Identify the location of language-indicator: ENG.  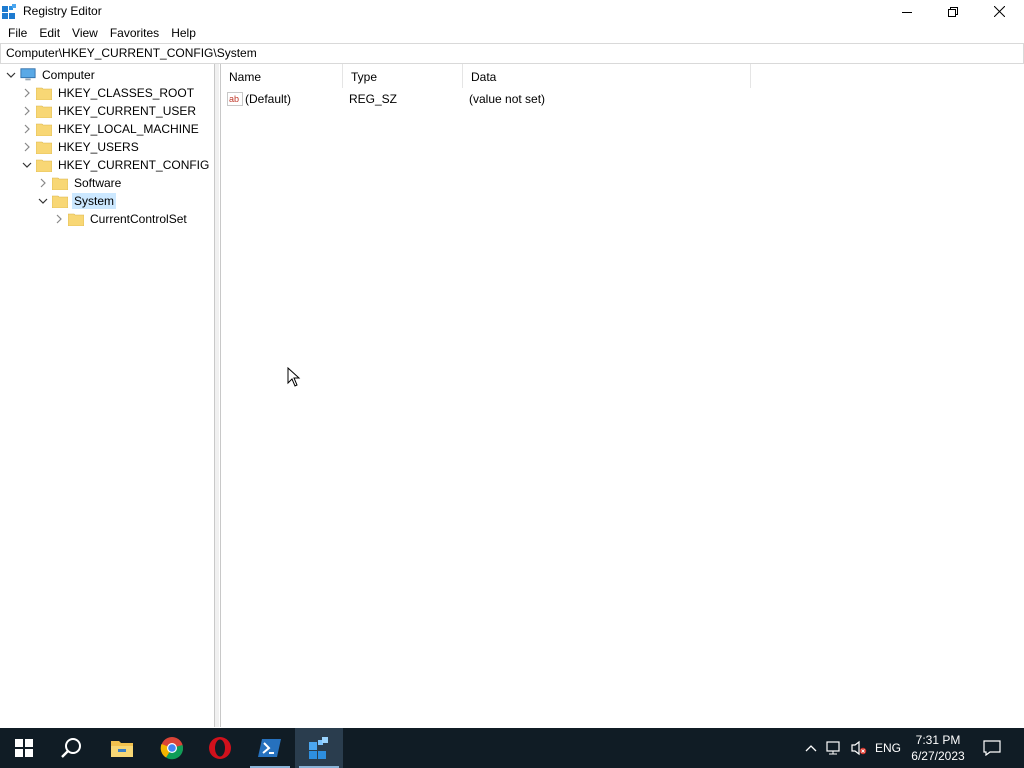
(888, 748).